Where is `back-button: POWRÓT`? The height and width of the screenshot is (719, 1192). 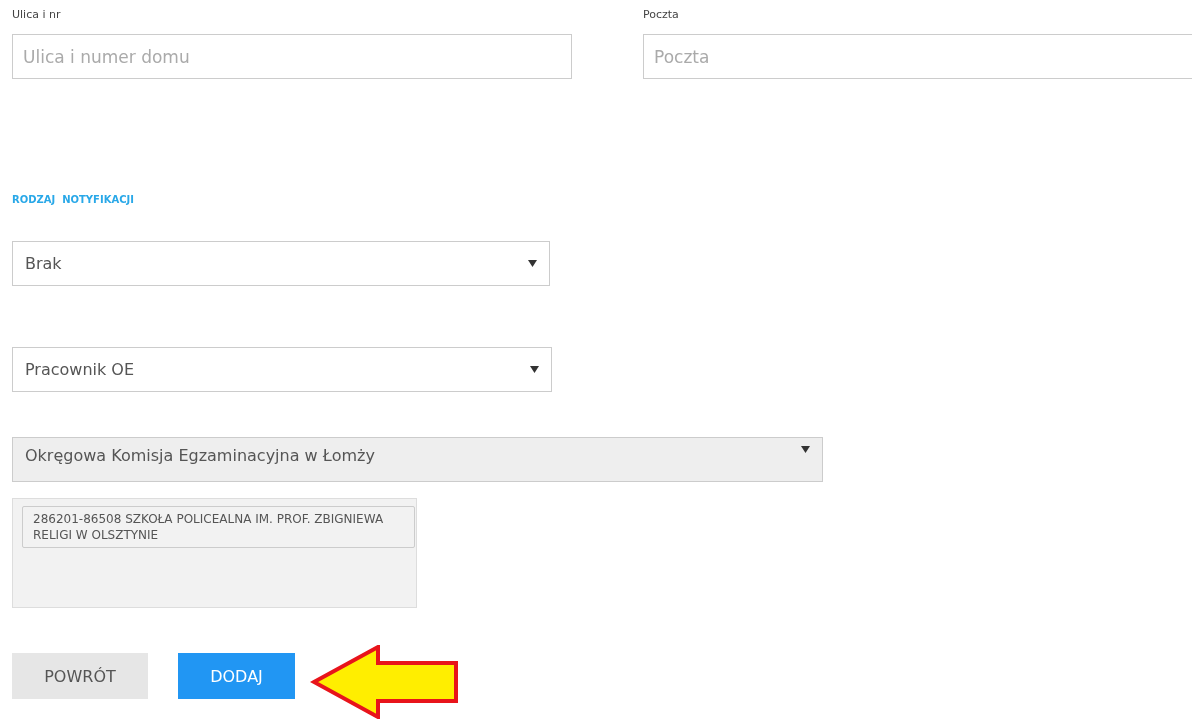 back-button: POWRÓT is located at coordinates (80, 676).